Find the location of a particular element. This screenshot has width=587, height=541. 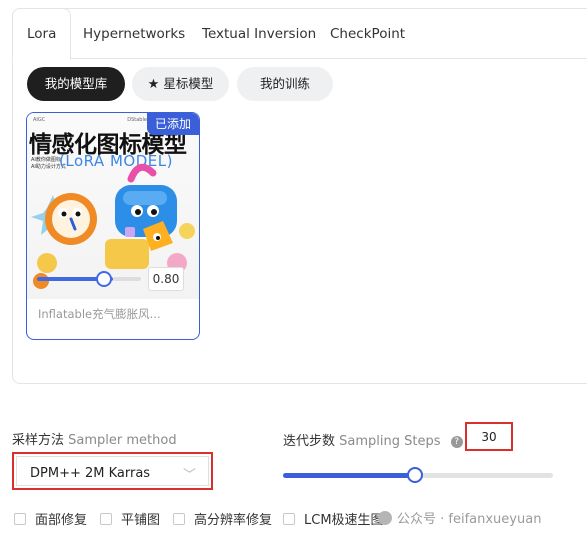

option-label: LCM极速生图 is located at coordinates (344, 520).